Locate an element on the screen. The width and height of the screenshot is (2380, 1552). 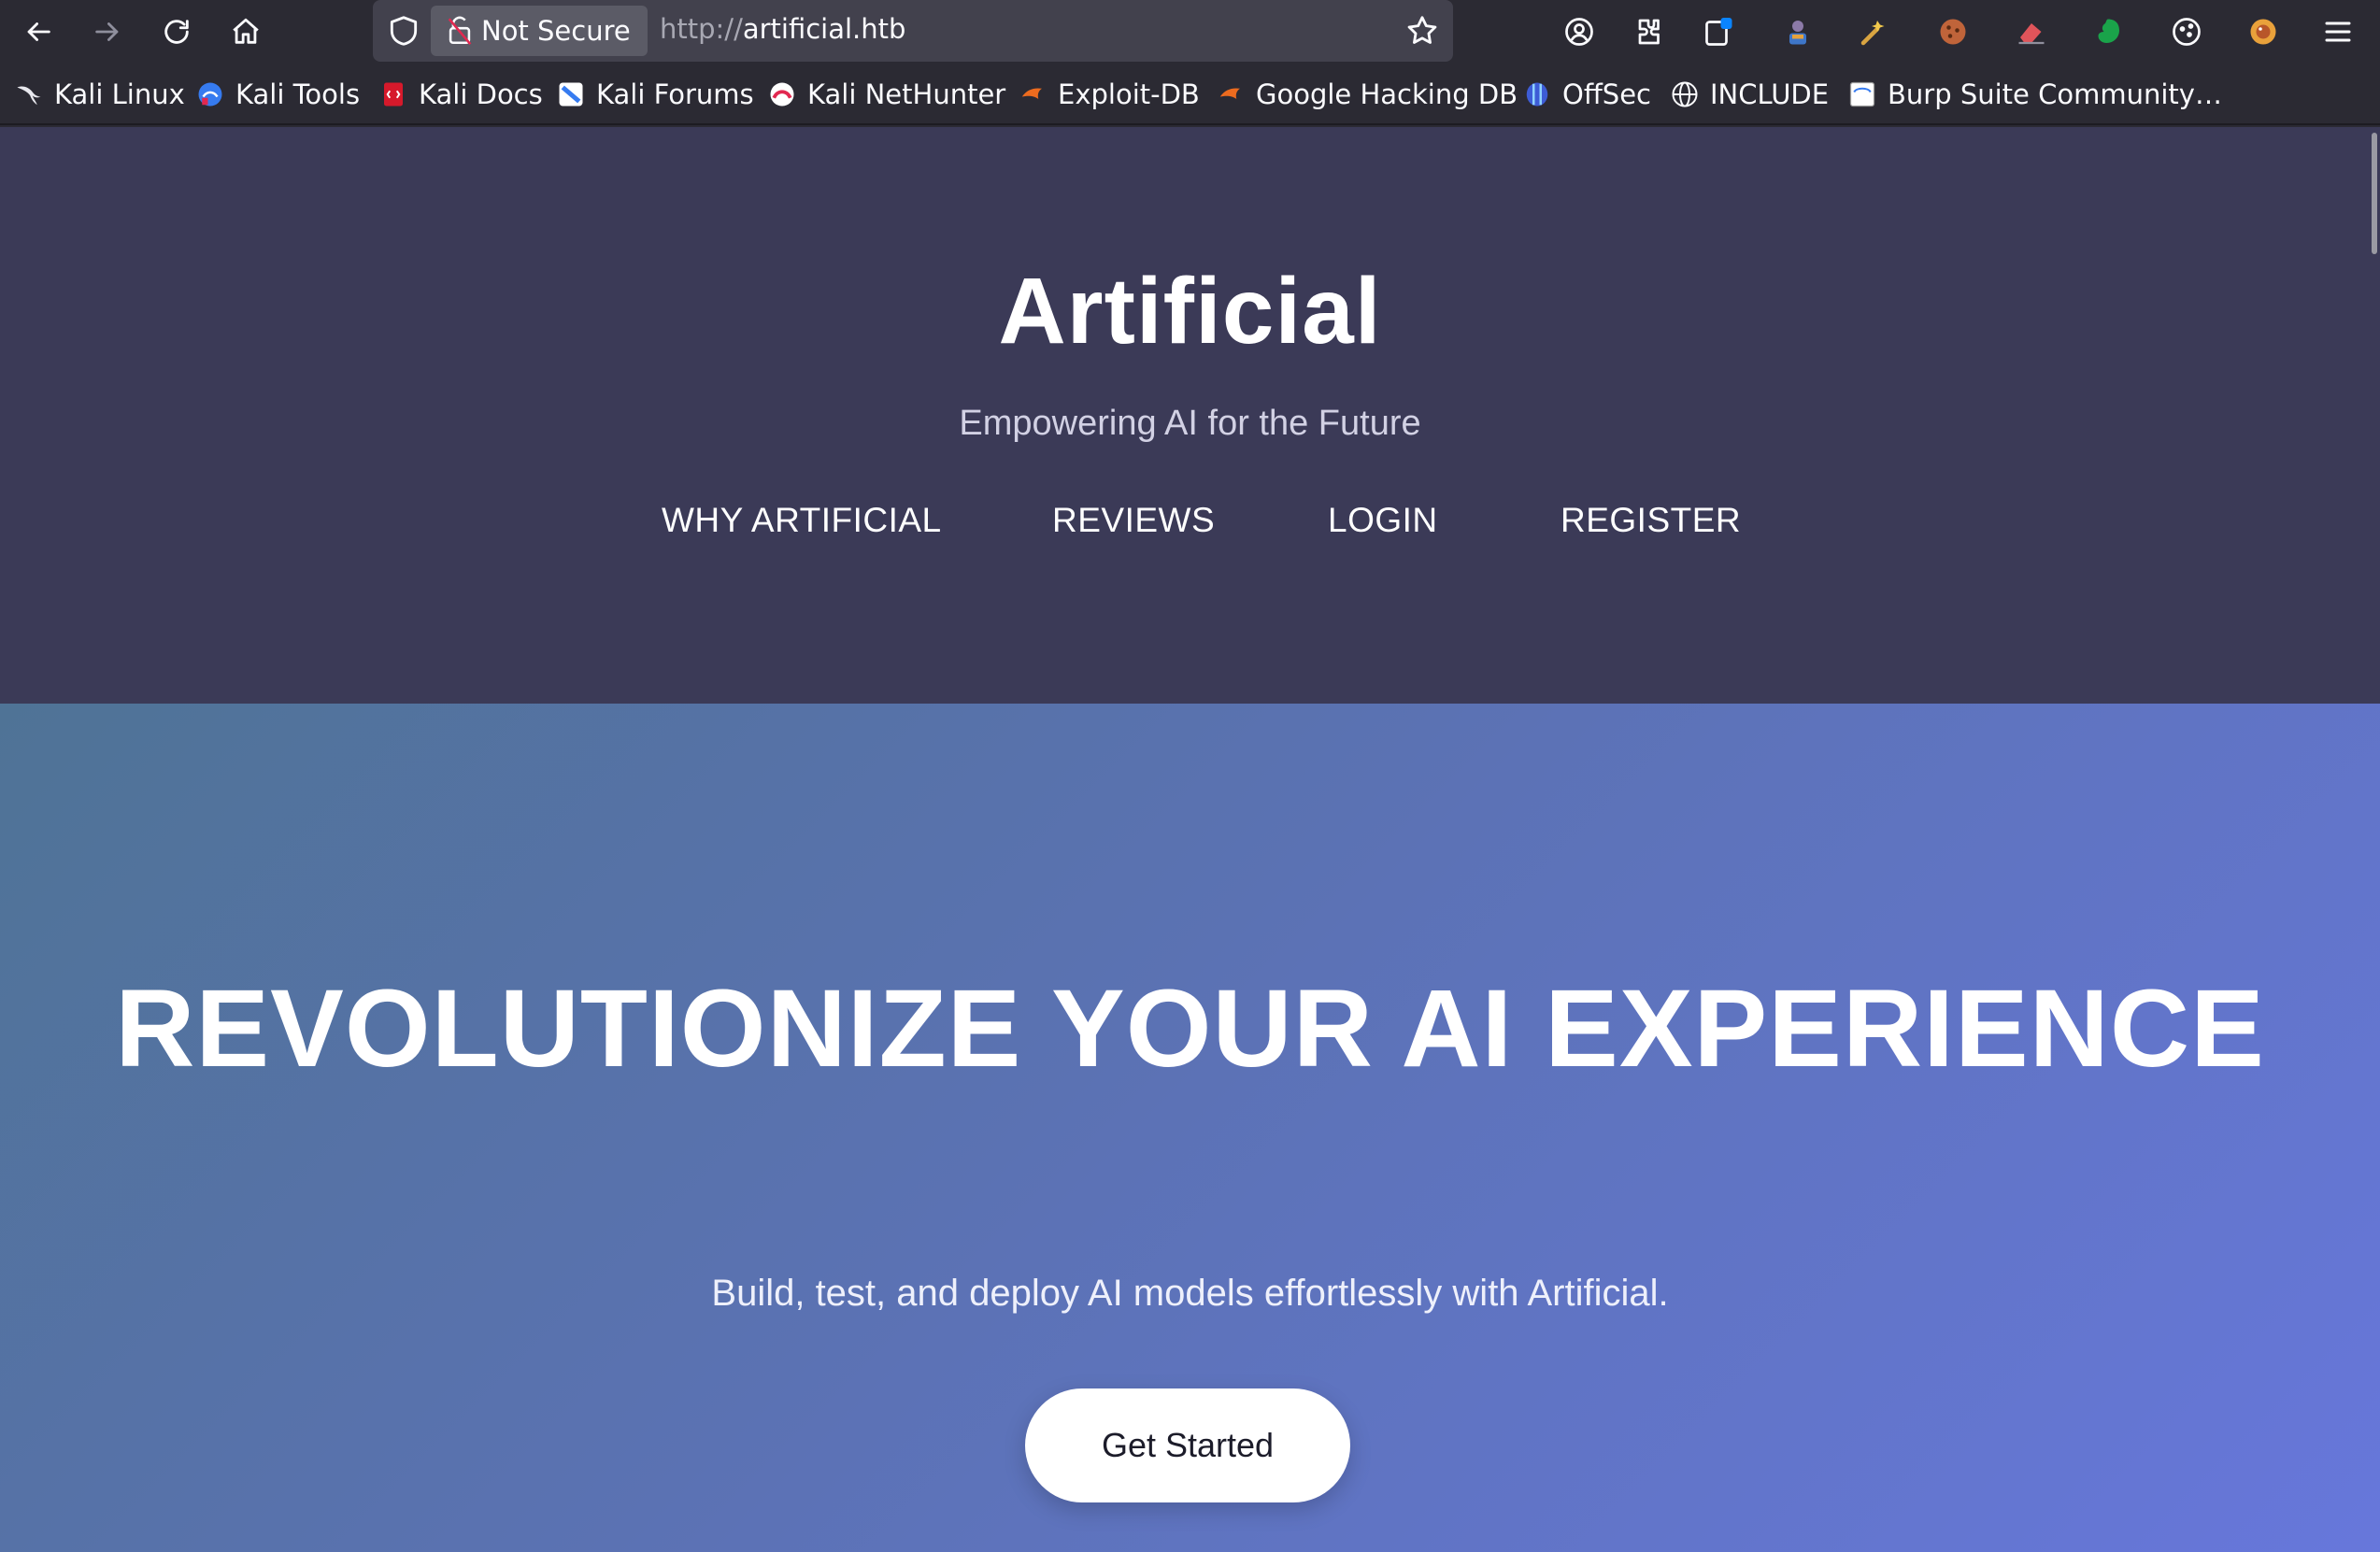
wand-extension-icon is located at coordinates (1872, 33).